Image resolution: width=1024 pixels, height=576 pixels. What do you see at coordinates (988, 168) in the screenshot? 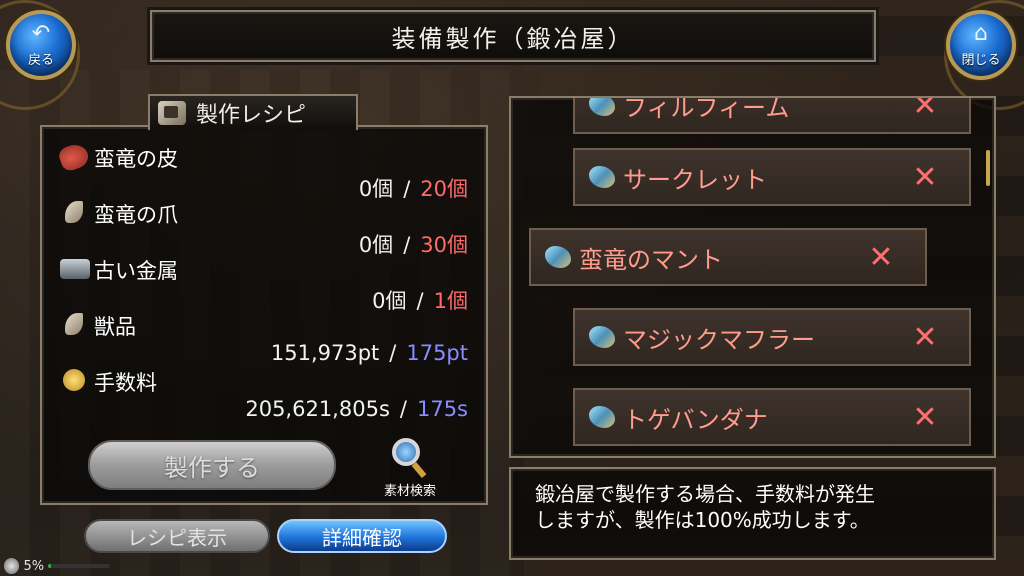
I see `list-scrollbar` at bounding box center [988, 168].